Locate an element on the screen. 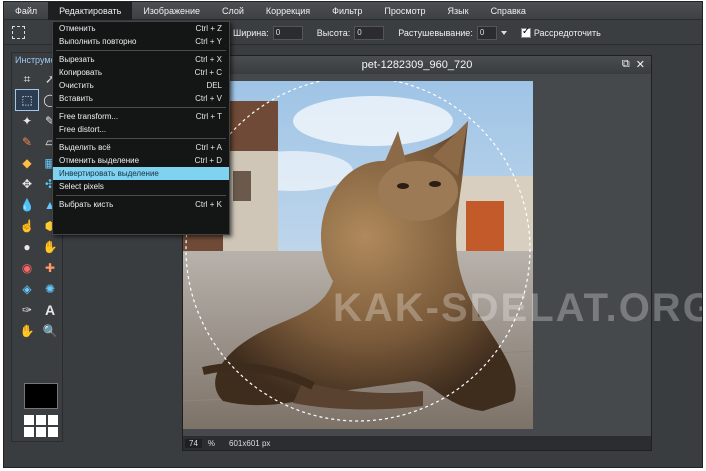  document-status-bar: 74 % 601x601 px is located at coordinates (417, 443).